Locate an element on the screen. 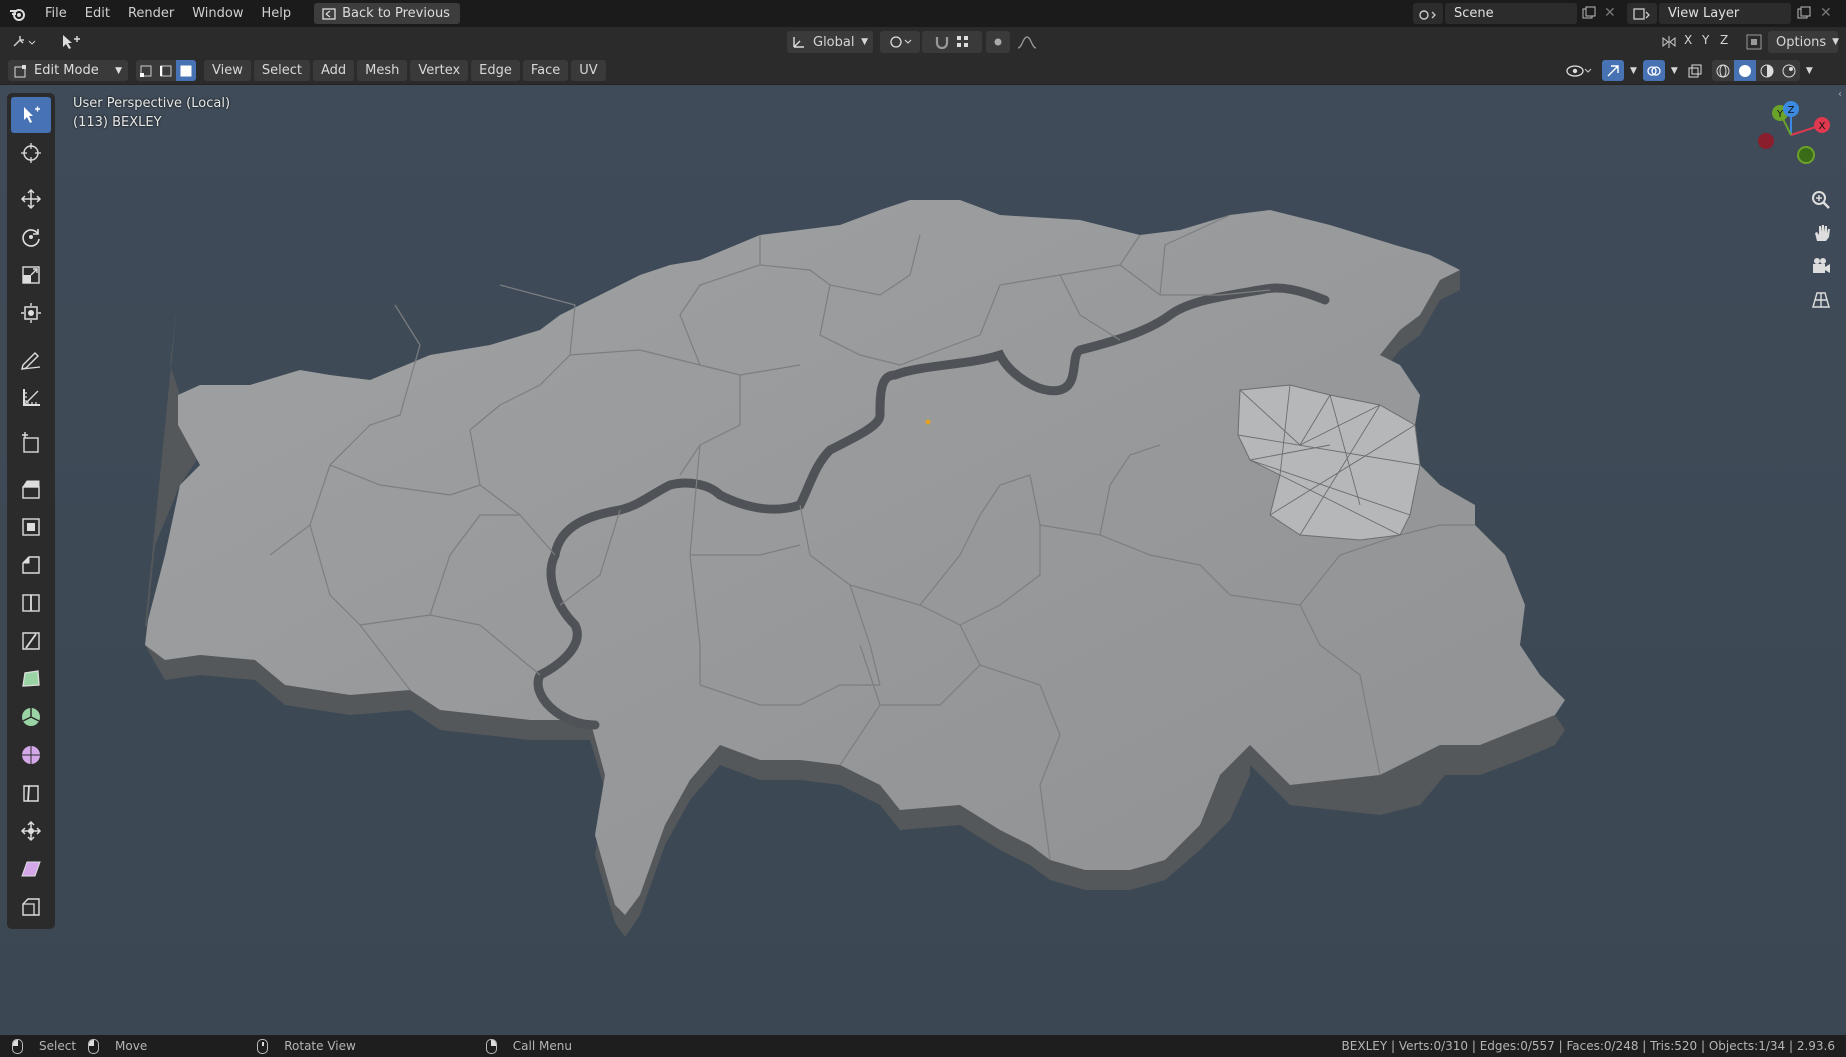  gizmo-y-label: Y is located at coordinates (1780, 114).